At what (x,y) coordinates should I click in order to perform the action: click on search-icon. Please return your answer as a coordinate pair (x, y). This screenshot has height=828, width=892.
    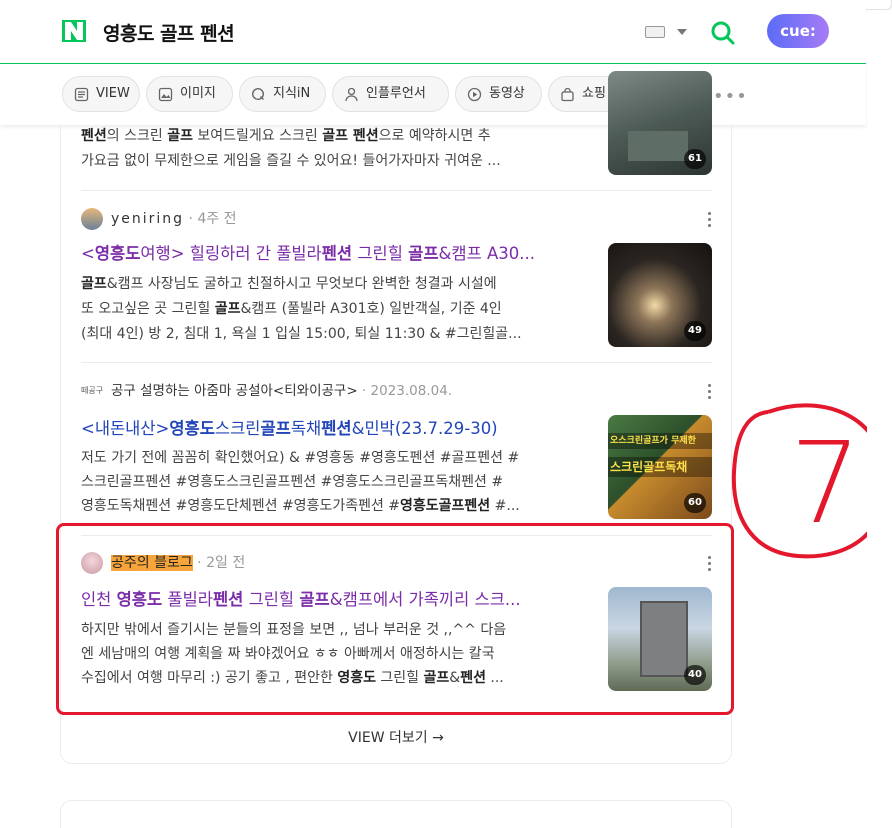
    Looking at the image, I should click on (723, 33).